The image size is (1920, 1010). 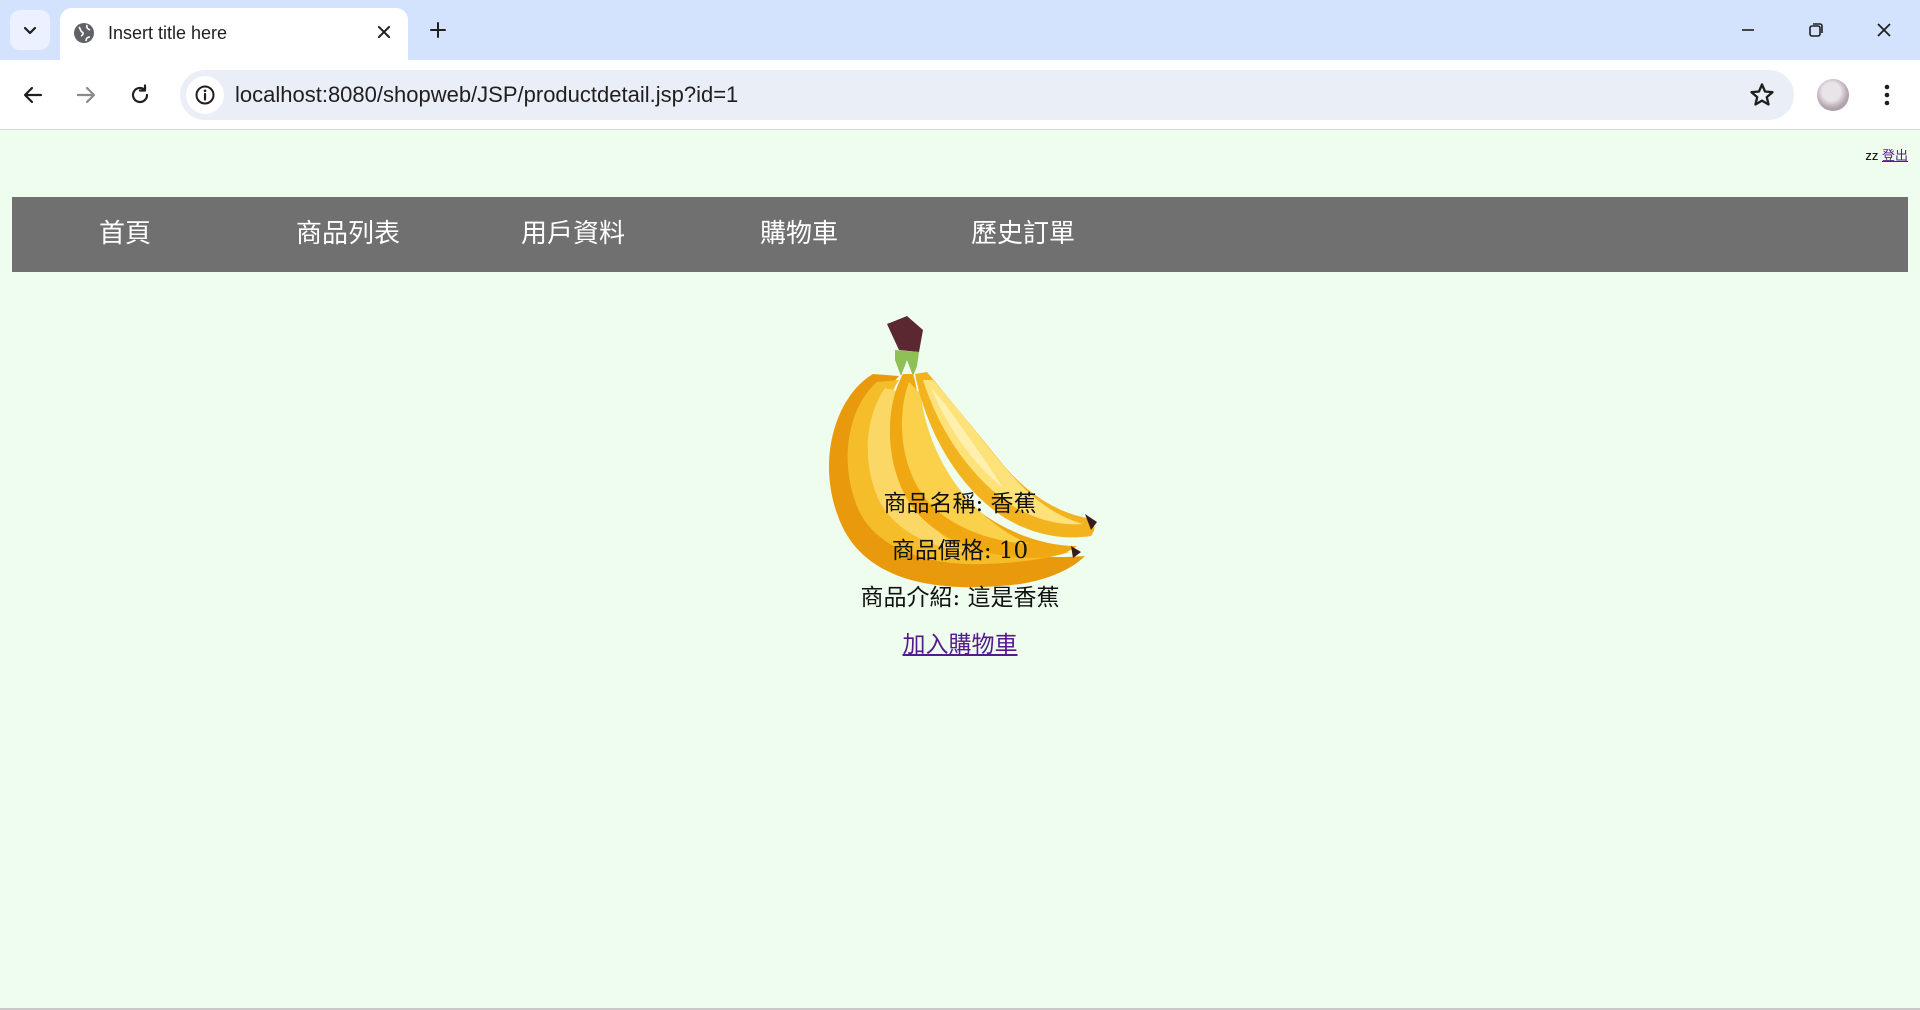 I want to click on new-tab-button, so click(x=438, y=30).